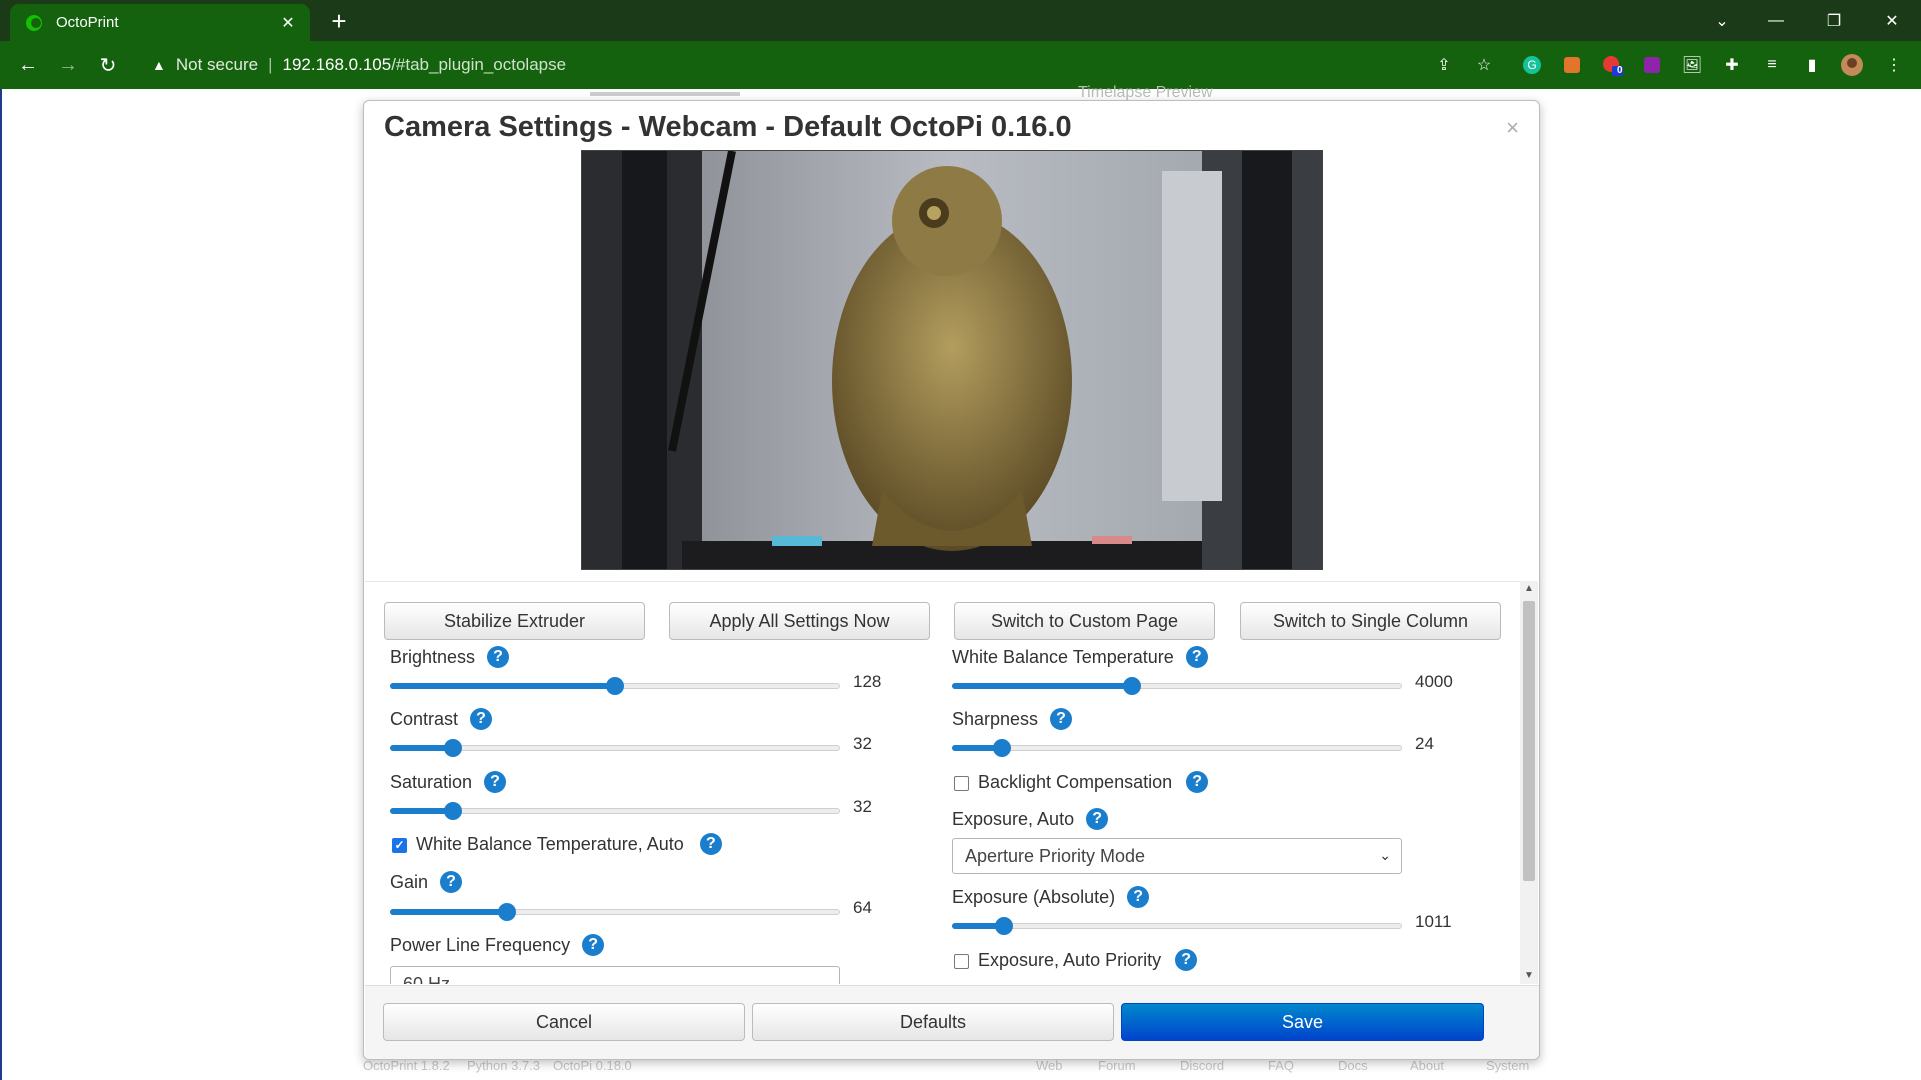 The width and height of the screenshot is (1921, 1080). Describe the element at coordinates (424, 718) in the screenshot. I see `contrast-label-text: Contrast` at that location.